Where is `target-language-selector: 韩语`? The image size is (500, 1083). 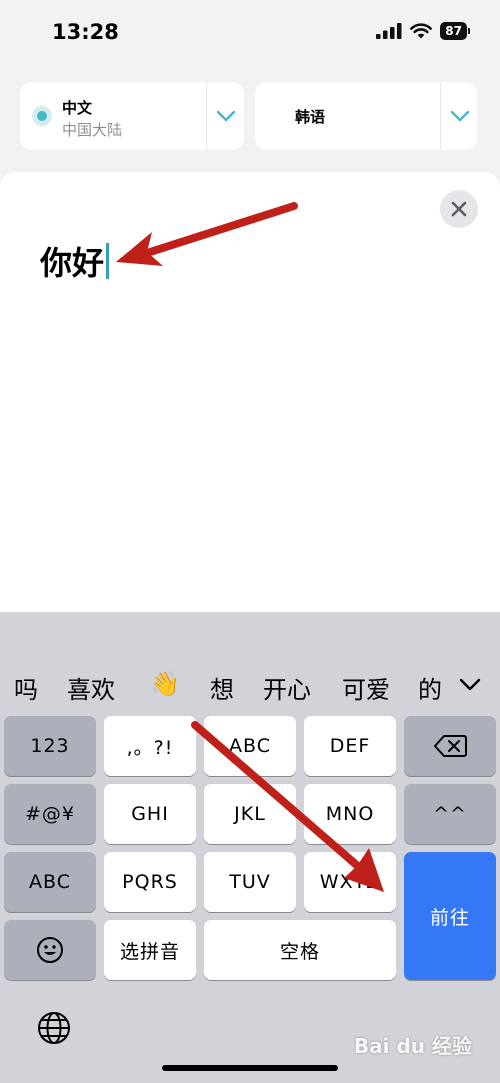 target-language-selector: 韩语 is located at coordinates (366, 116).